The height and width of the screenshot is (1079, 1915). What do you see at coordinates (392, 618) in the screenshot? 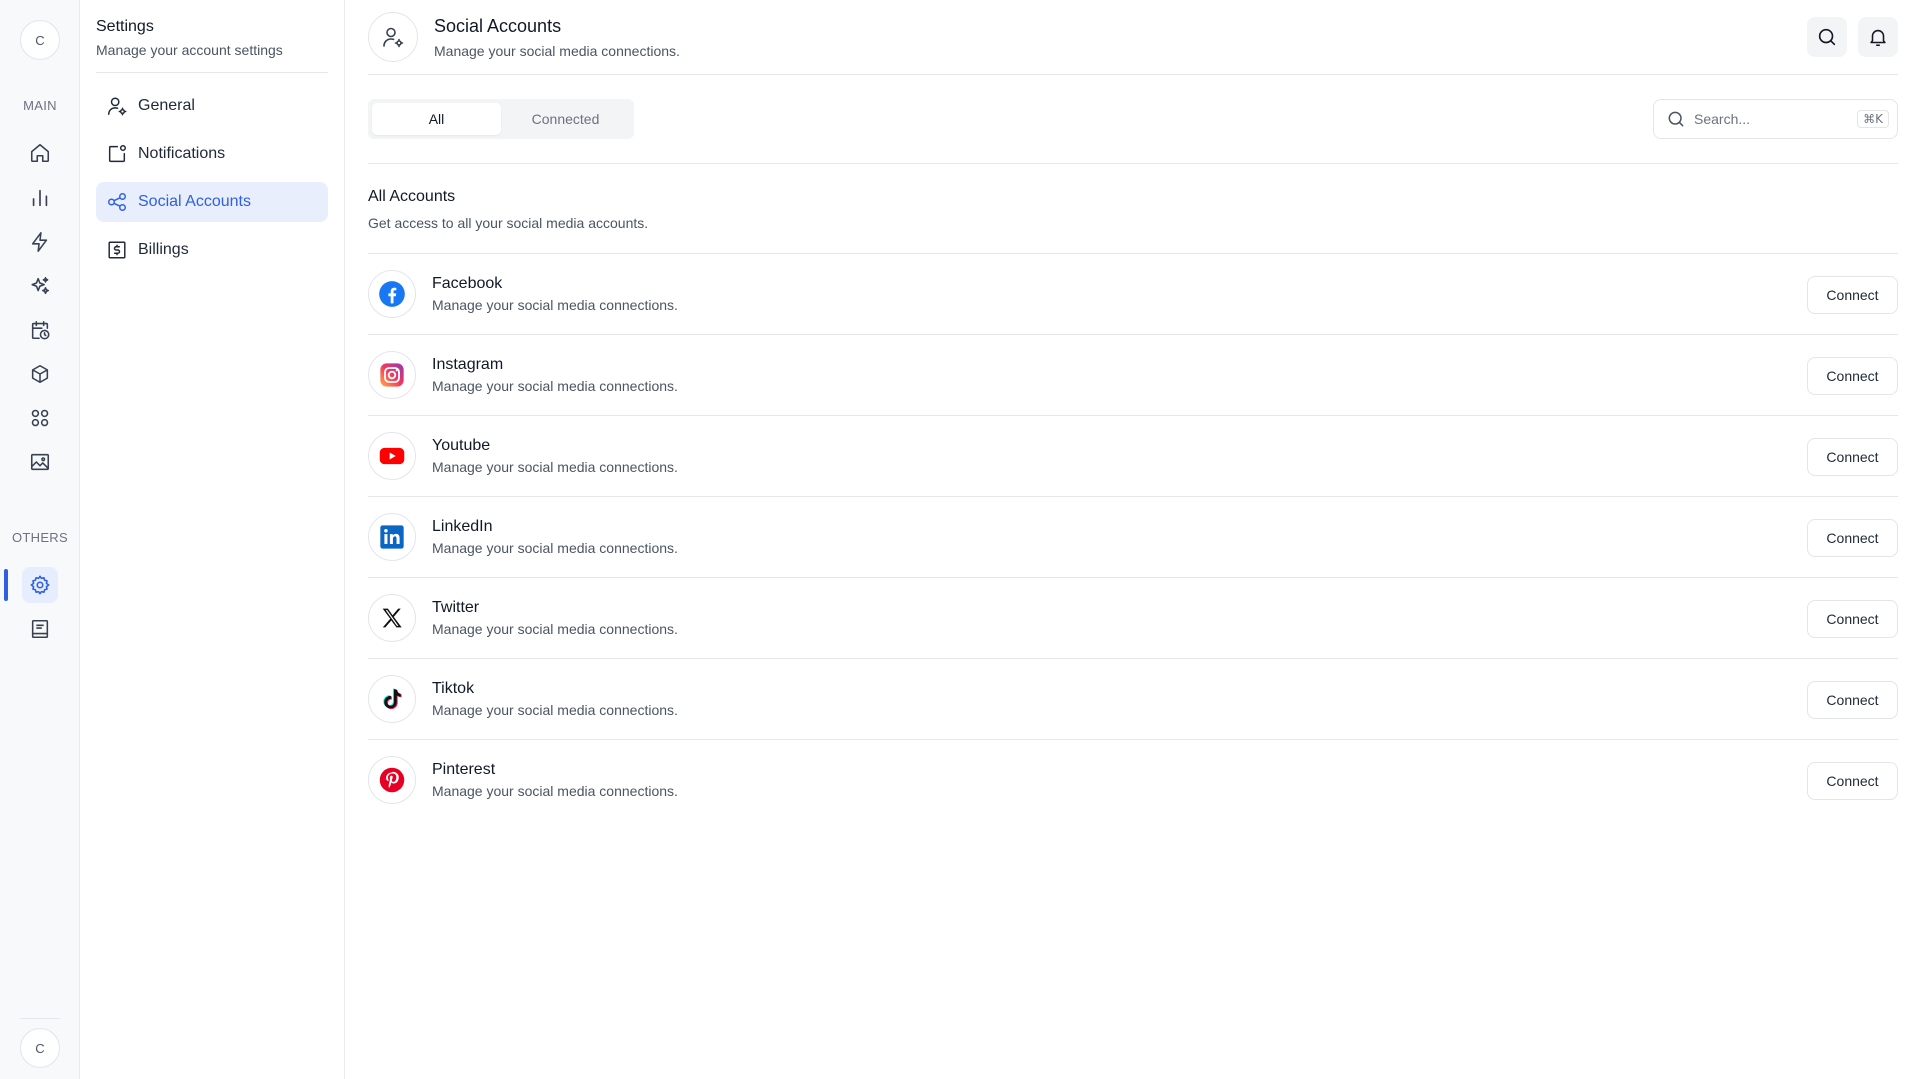
I see `x-twitter-icon` at bounding box center [392, 618].